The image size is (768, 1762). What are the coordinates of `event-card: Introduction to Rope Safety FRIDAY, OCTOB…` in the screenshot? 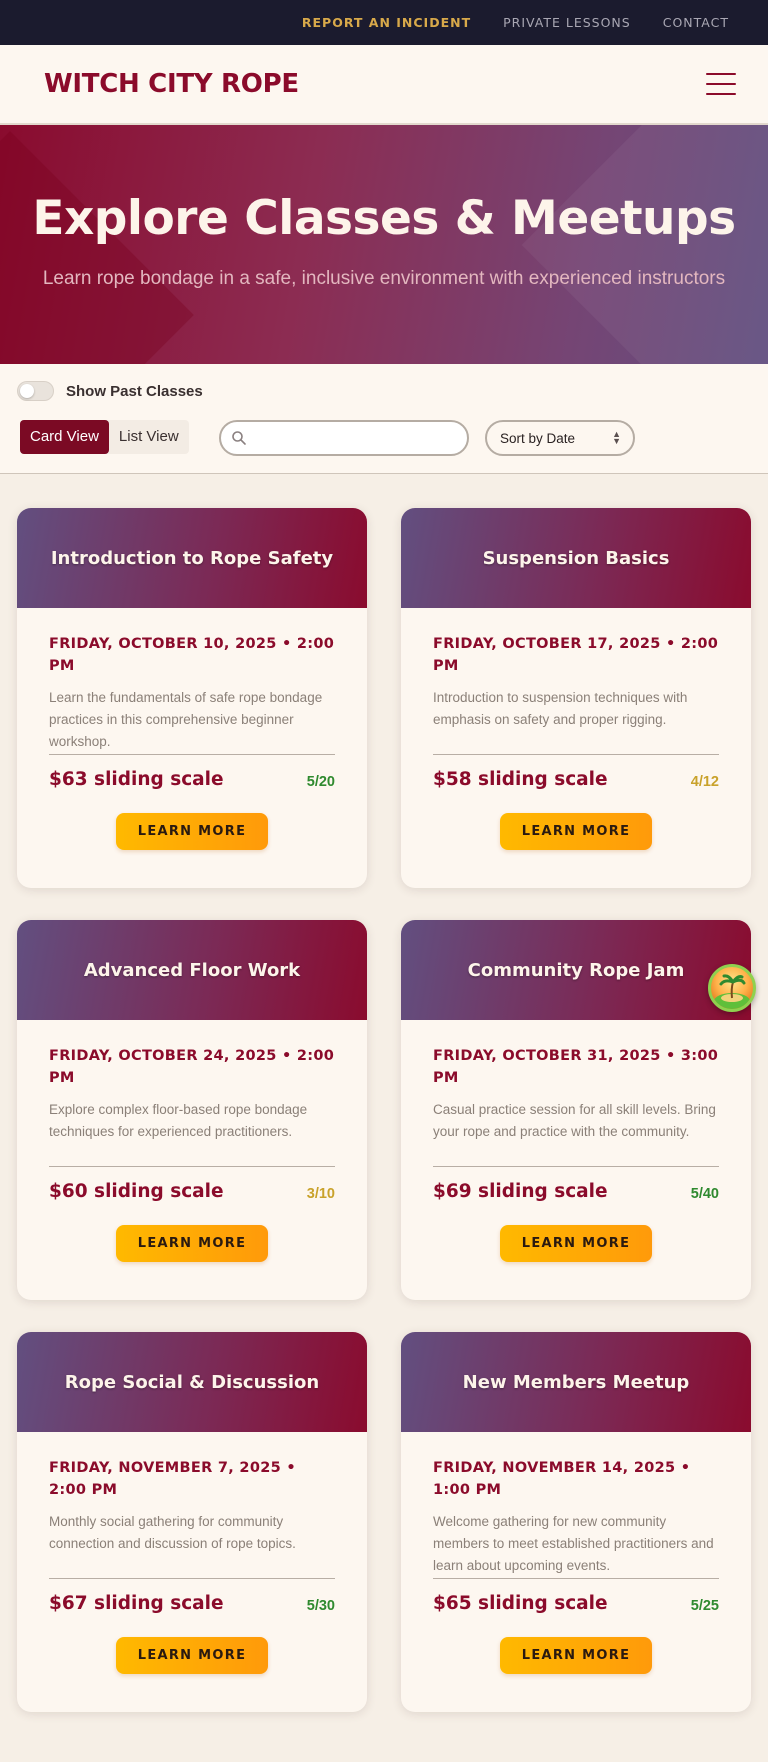 It's located at (192, 698).